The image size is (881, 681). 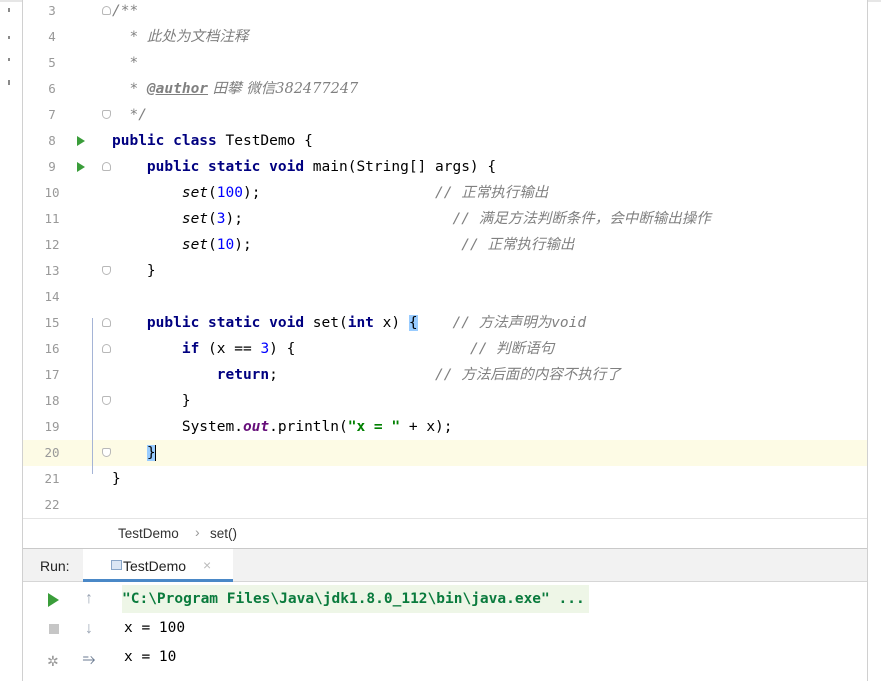 What do you see at coordinates (445, 271) in the screenshot?
I see `code-line: 13 }` at bounding box center [445, 271].